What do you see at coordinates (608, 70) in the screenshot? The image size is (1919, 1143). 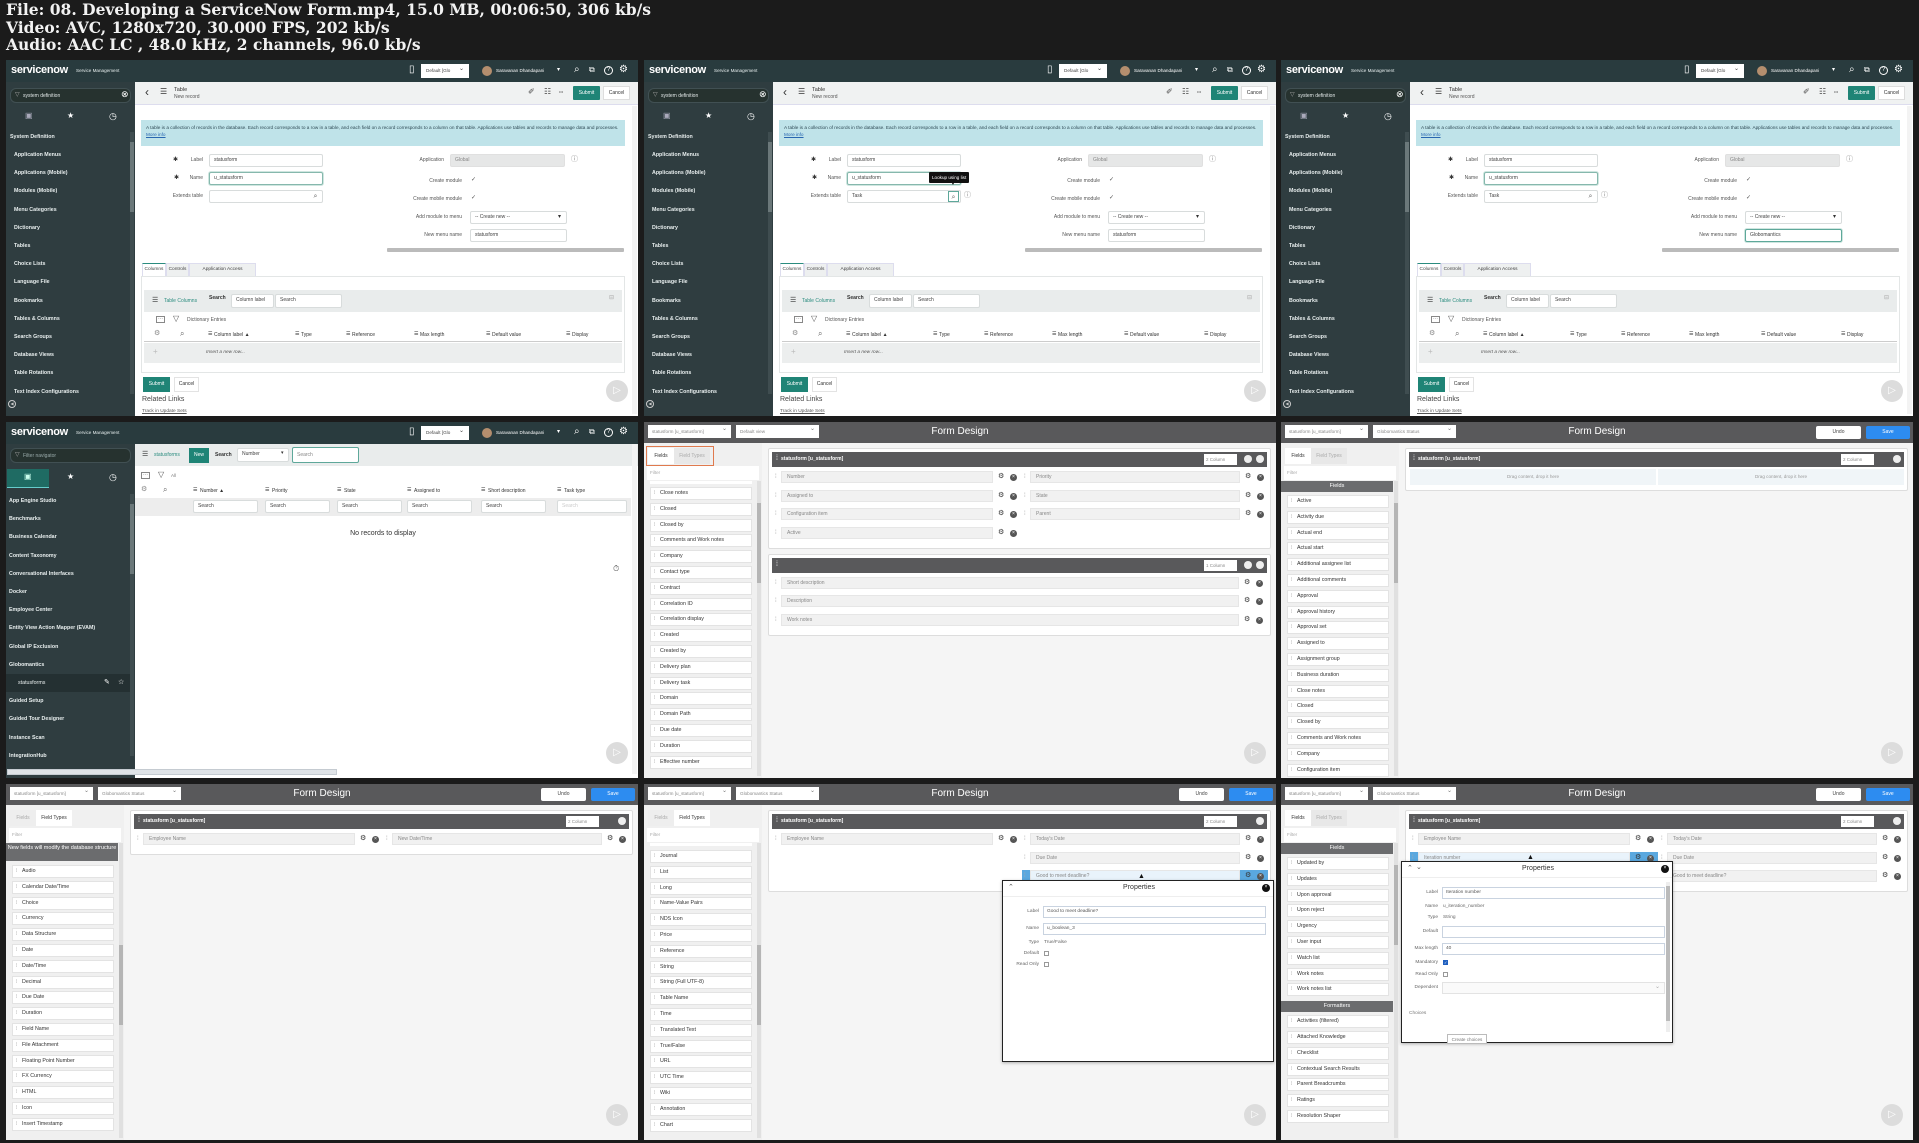 I see `help-icon: ?` at bounding box center [608, 70].